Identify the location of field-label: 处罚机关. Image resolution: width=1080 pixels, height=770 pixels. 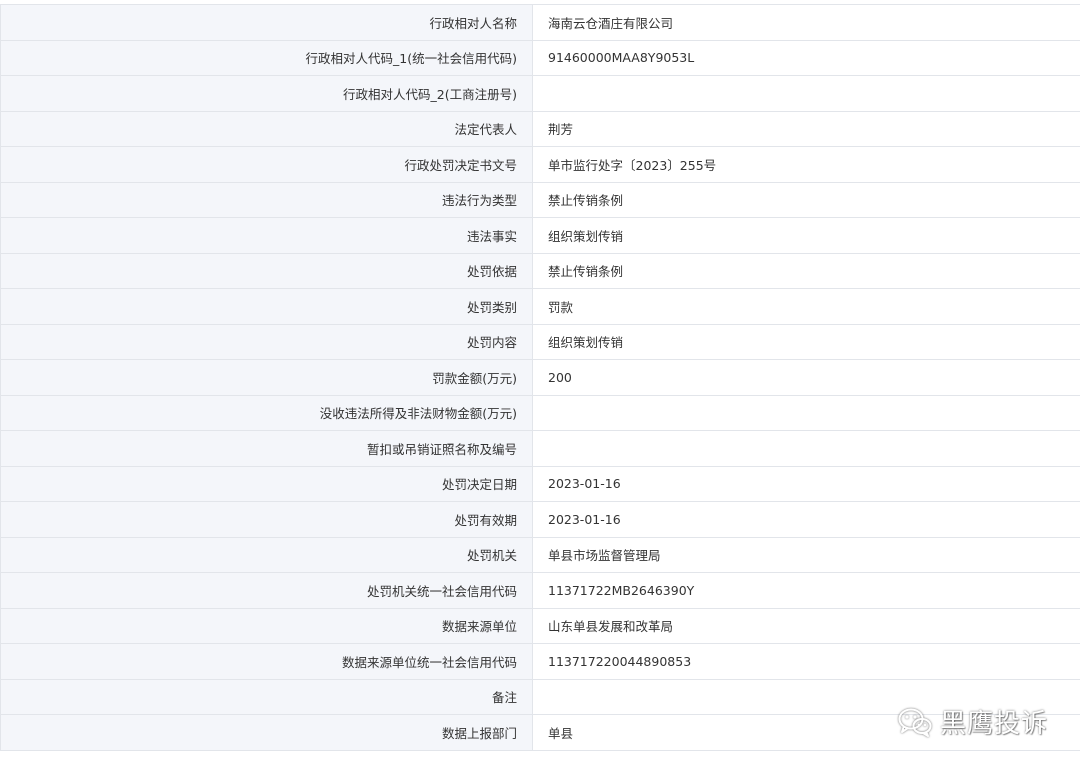
(266, 554).